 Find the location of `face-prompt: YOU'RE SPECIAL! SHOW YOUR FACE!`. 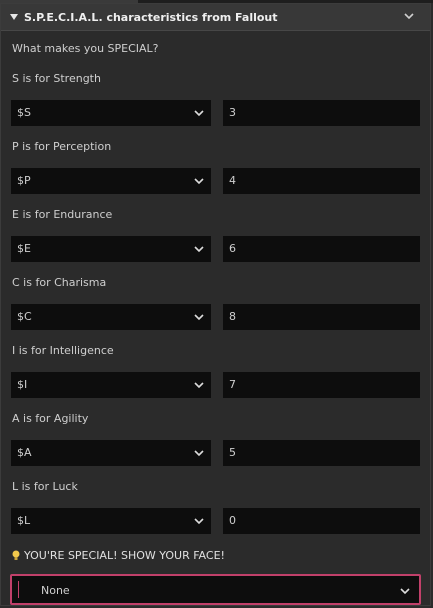

face-prompt: YOU'RE SPECIAL! SHOW YOUR FACE! is located at coordinates (118, 555).